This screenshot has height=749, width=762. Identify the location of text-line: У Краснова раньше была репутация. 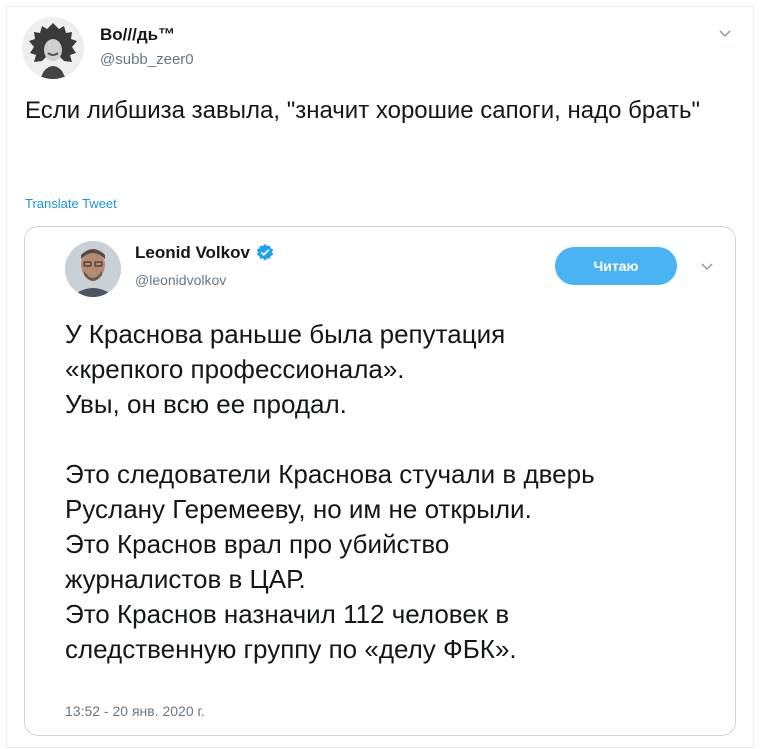
(285, 334).